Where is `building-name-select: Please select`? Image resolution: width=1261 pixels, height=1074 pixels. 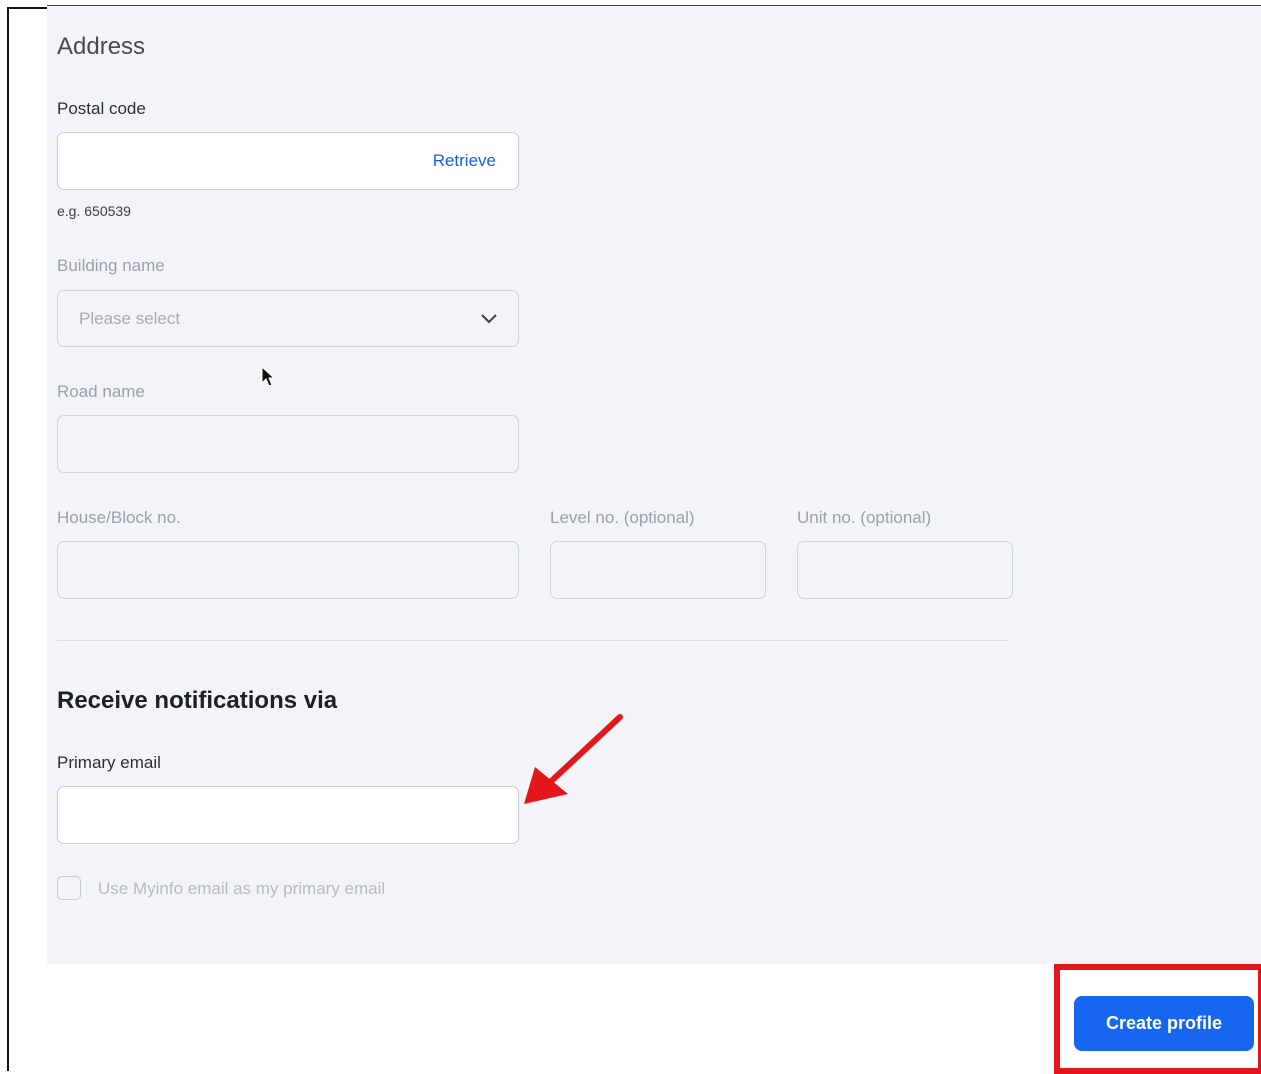 building-name-select: Please select is located at coordinates (288, 318).